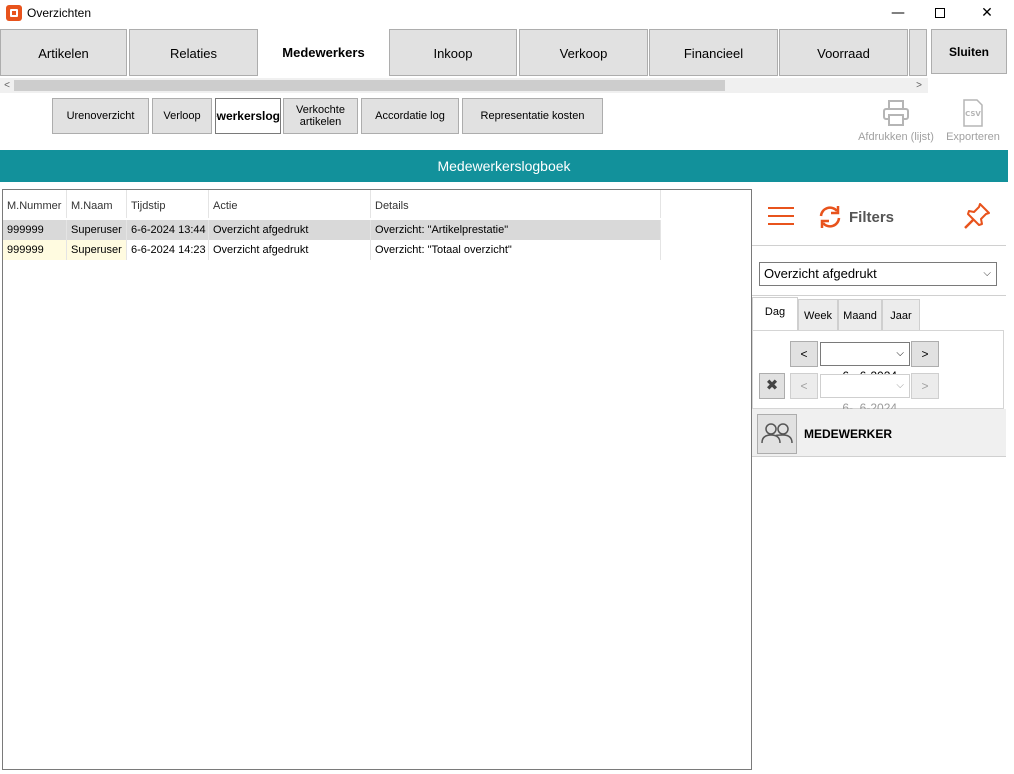  I want to click on tab-medewerkers: Medewerkers, so click(323, 52).